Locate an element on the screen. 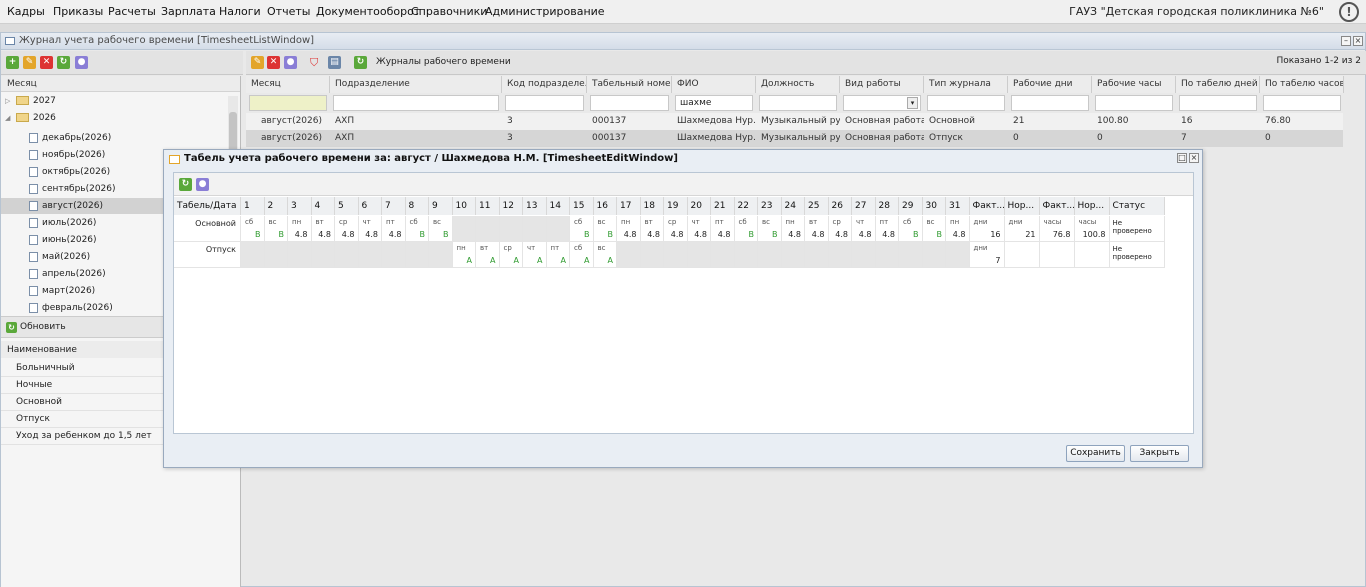 This screenshot has height=587, width=1366. grid-column-header: Рабочие дни is located at coordinates (1050, 84).